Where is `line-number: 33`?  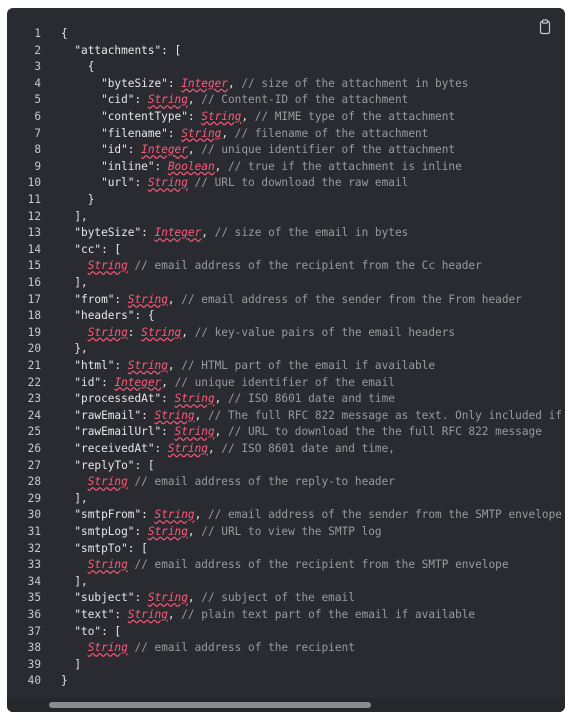 line-number: 33 is located at coordinates (34, 565).